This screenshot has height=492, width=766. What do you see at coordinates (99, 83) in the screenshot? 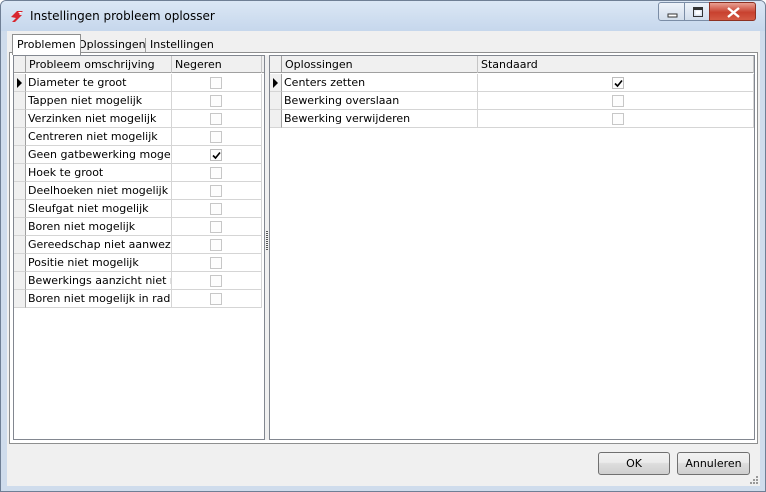
I see `problem-text-cell: Diameter te groot` at bounding box center [99, 83].